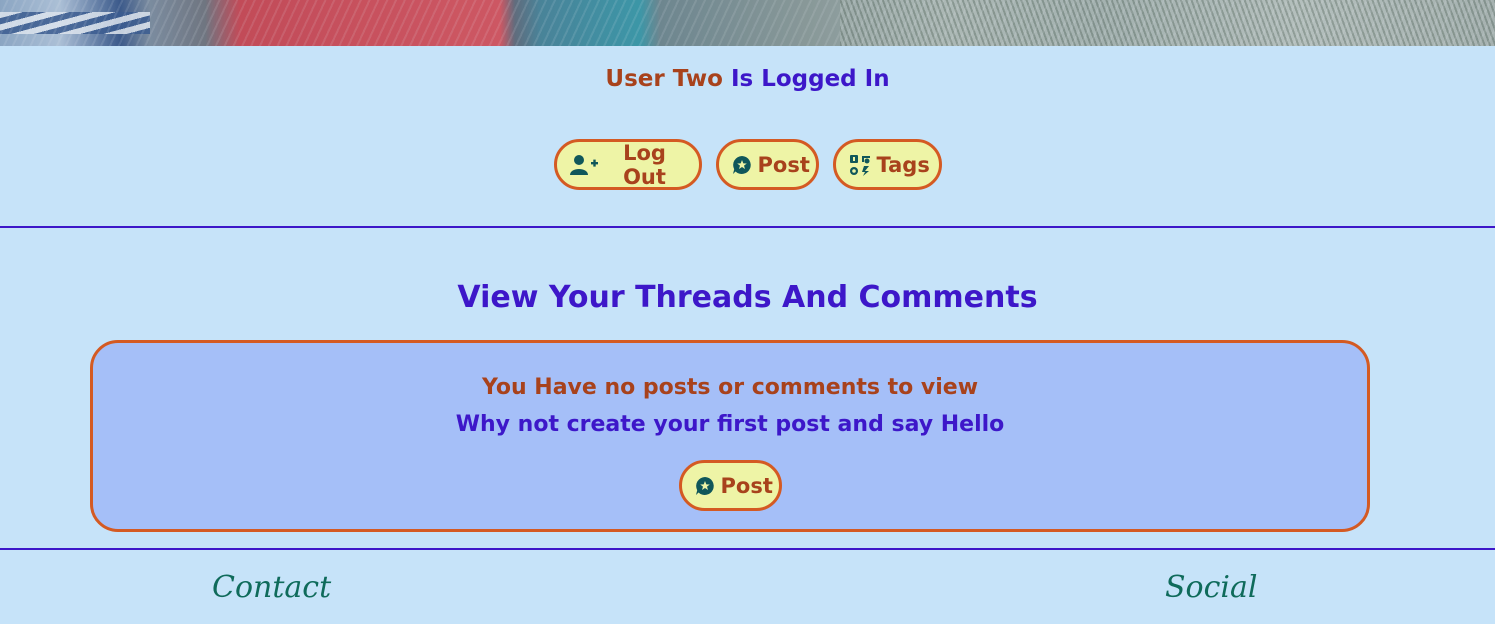  I want to click on tags-button: Tags, so click(887, 164).